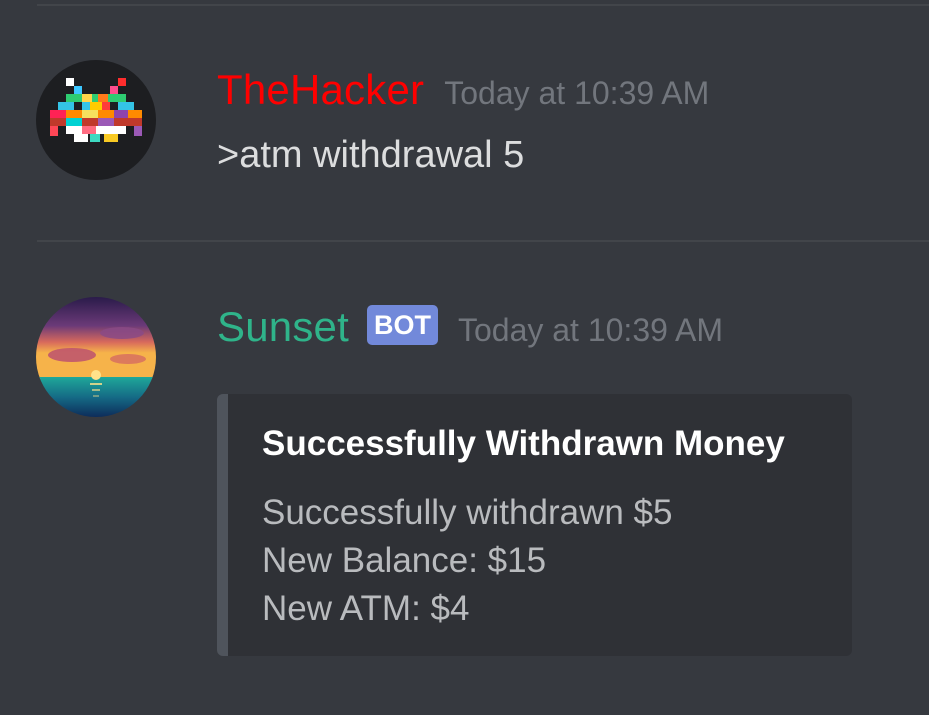 The height and width of the screenshot is (715, 929). I want to click on embed-title: Successfully Withdrawn Money, so click(523, 443).